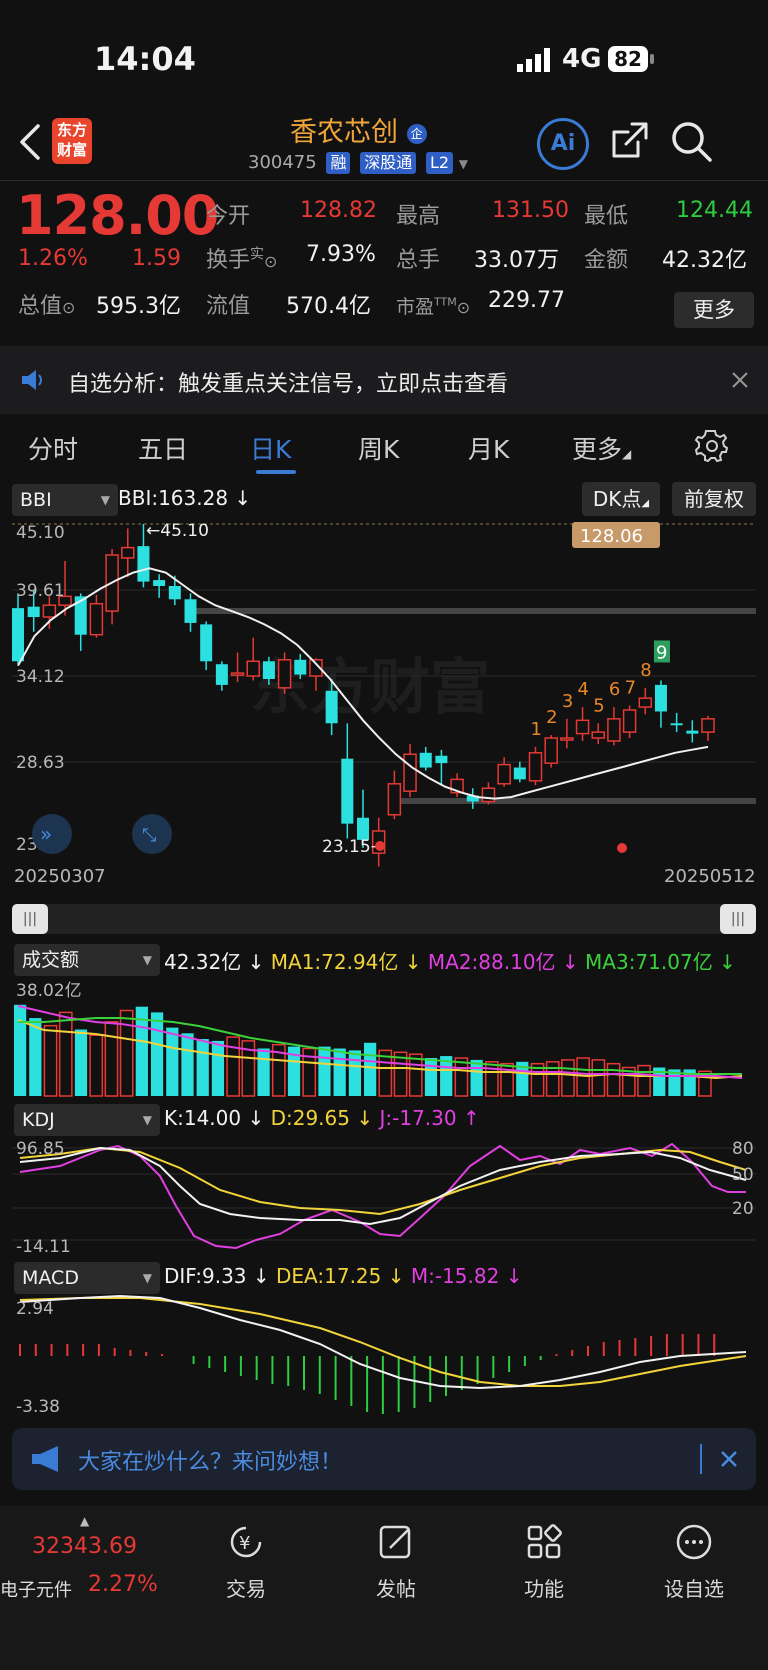  Describe the element at coordinates (694, 1542) in the screenshot. I see `more-dots-icon` at that location.